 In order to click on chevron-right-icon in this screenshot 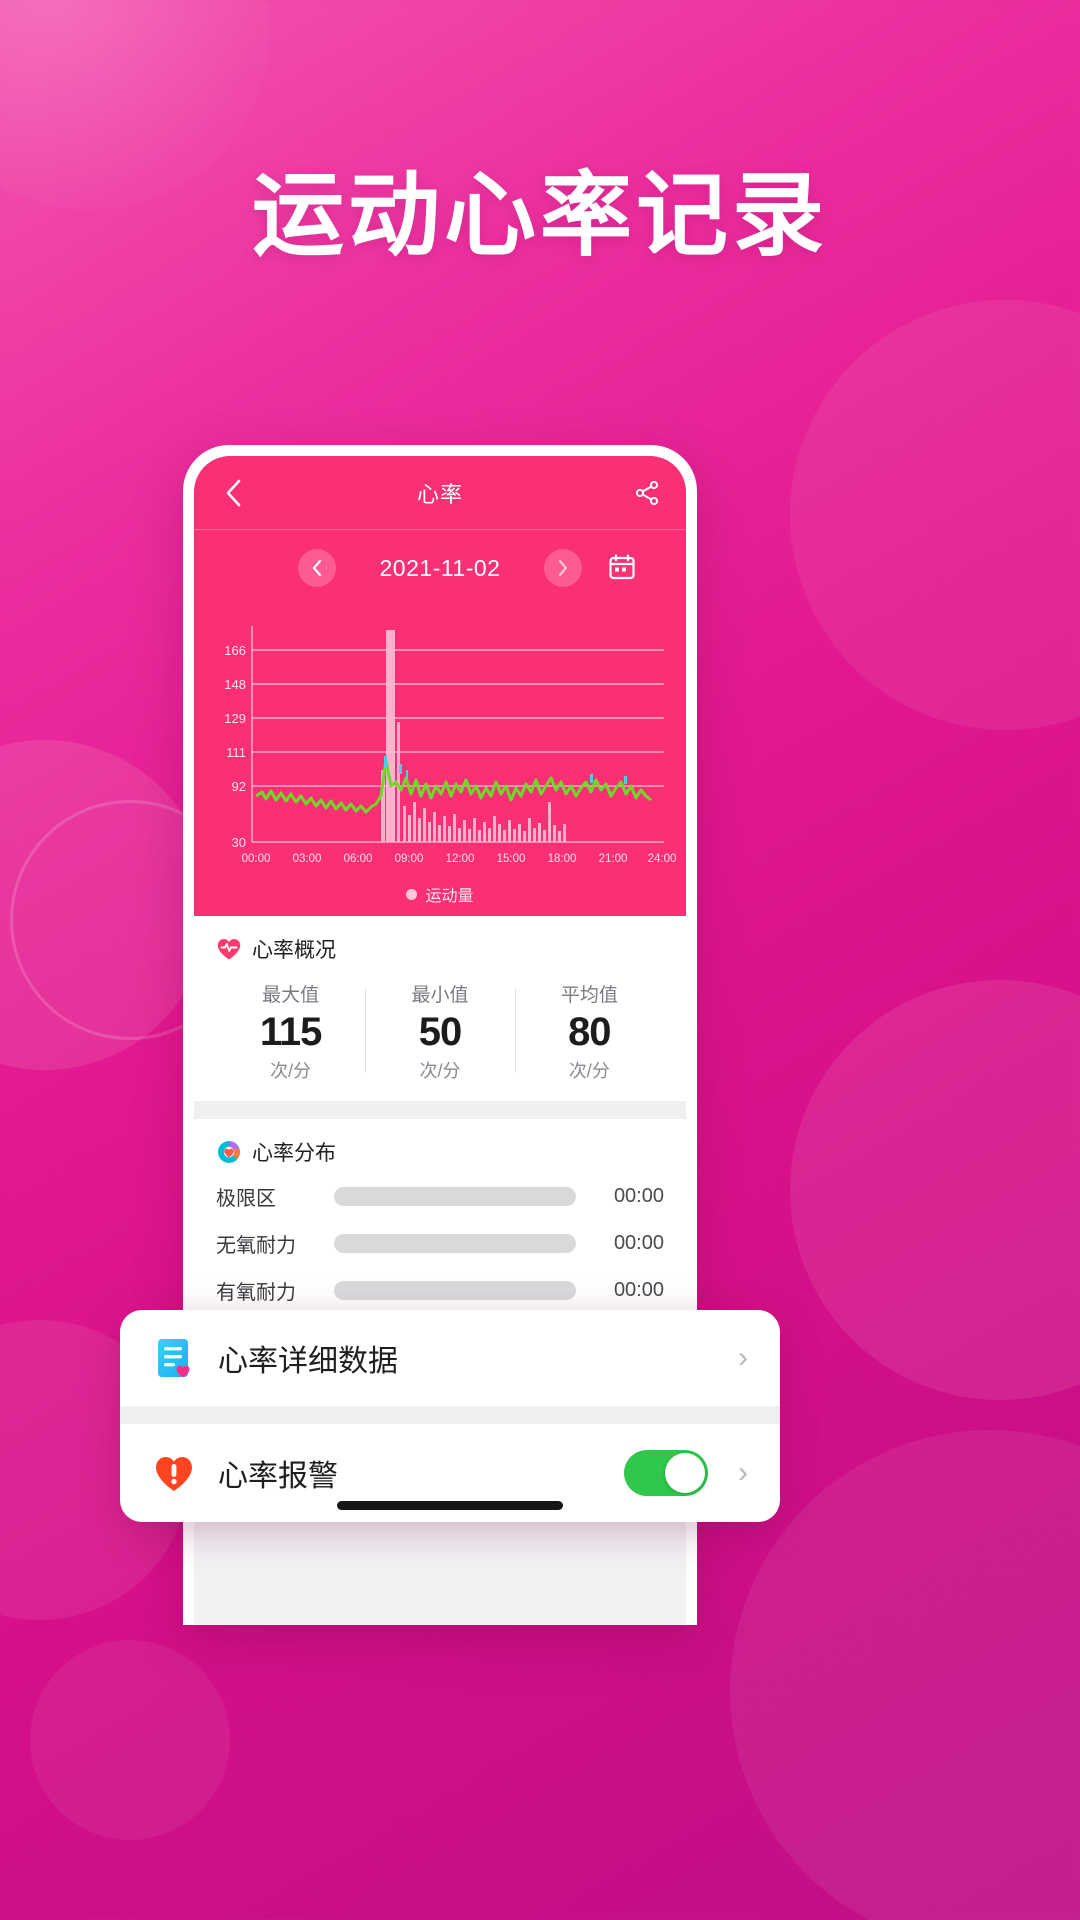, I will do `click(563, 568)`.